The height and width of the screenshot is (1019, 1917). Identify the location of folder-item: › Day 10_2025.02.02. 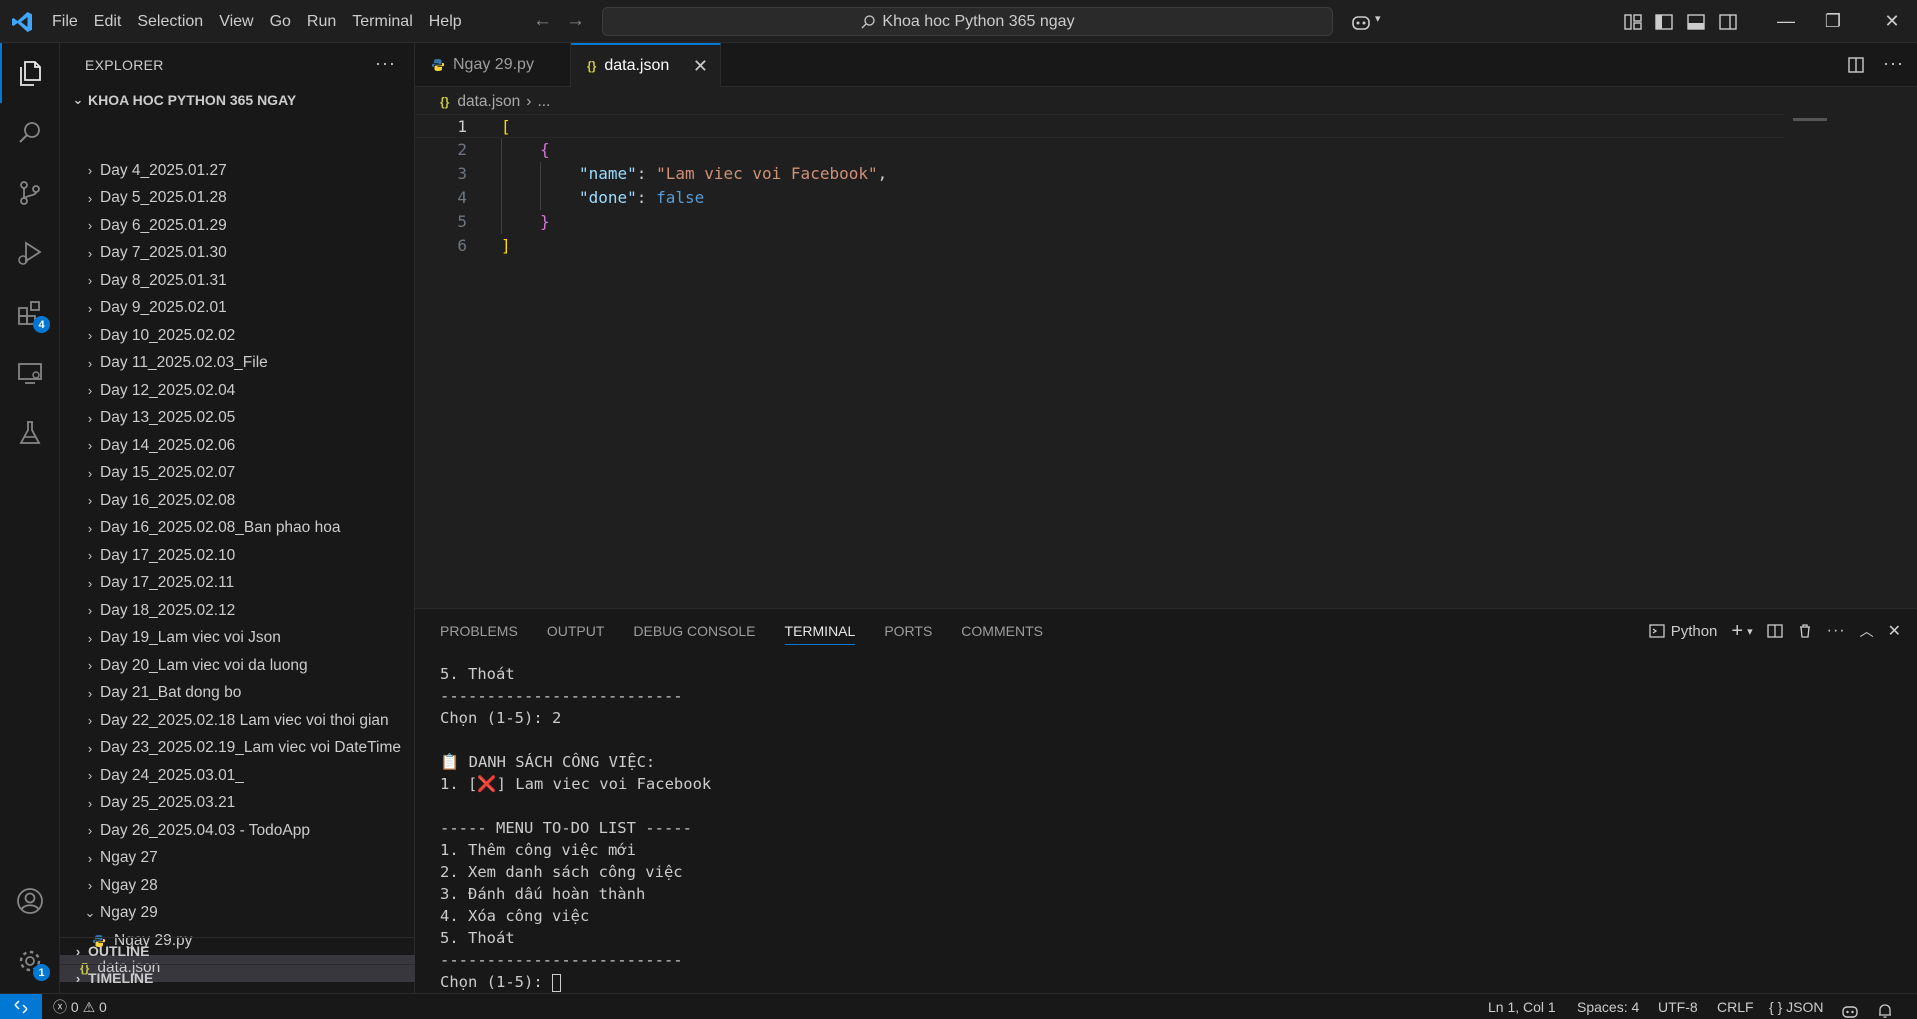
(237, 336).